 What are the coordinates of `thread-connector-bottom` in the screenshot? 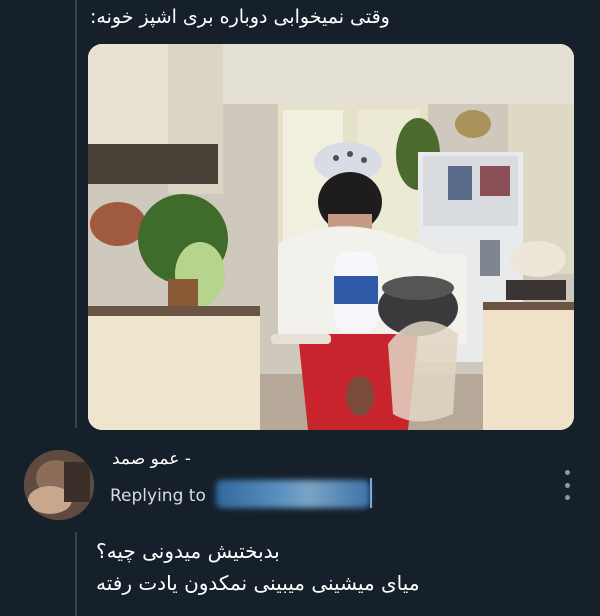 It's located at (76, 574).